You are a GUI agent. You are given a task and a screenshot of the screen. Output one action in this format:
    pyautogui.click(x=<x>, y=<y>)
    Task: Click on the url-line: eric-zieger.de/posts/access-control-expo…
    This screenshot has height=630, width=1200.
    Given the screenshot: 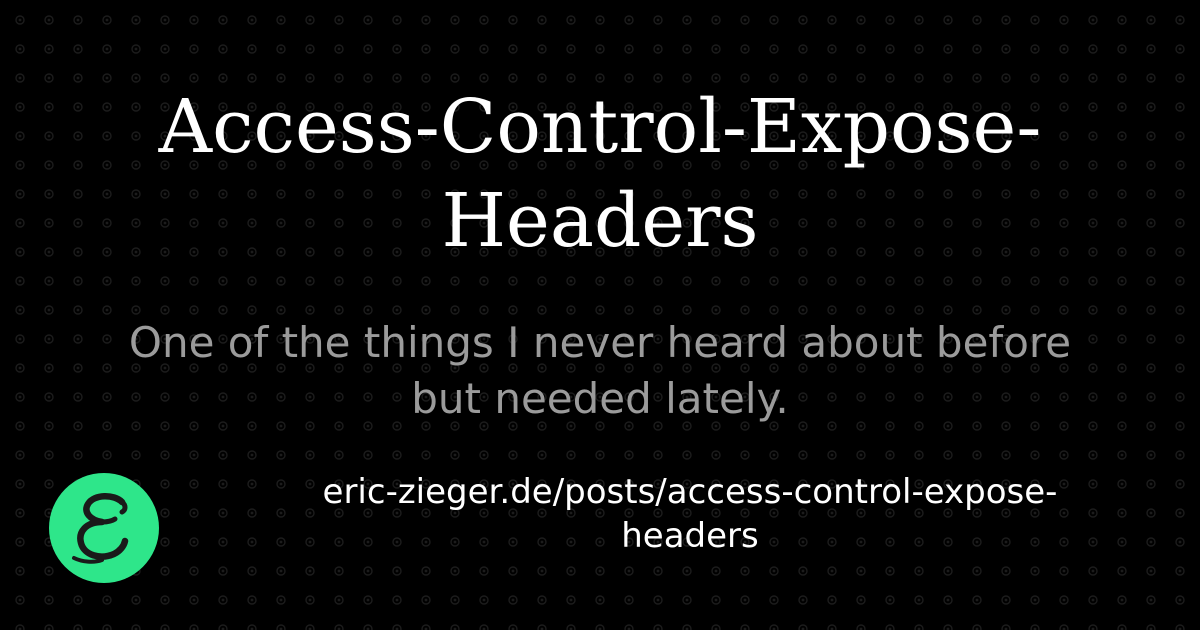 What is the action you would take?
    pyautogui.click(x=690, y=492)
    